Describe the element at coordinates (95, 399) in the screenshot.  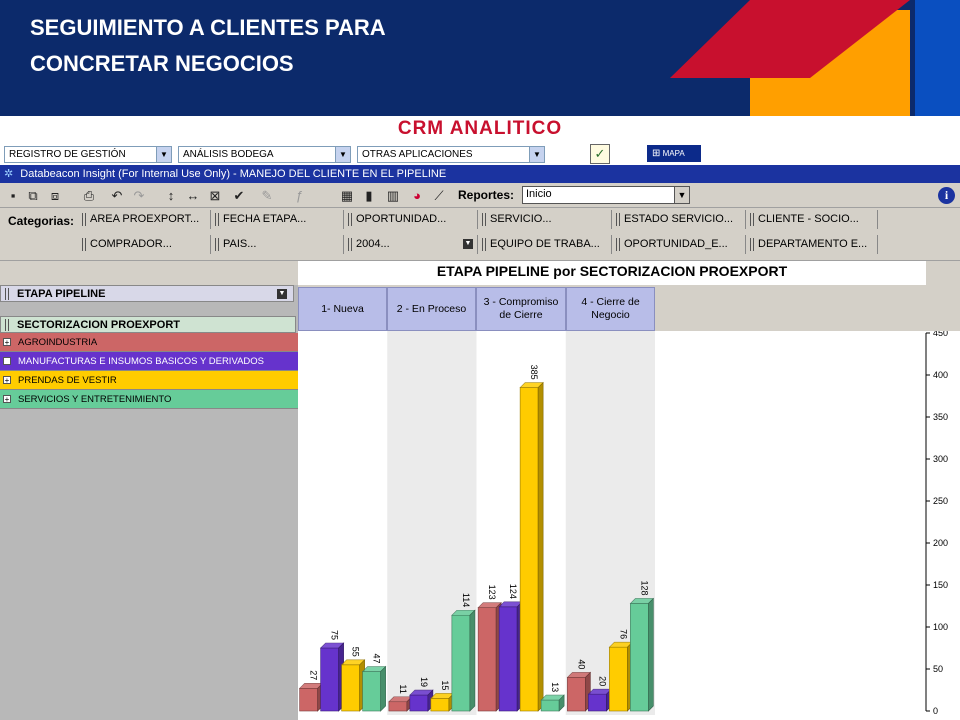
I see `segment-label: SERVICIOS Y ENTRETENIMIENTO` at that location.